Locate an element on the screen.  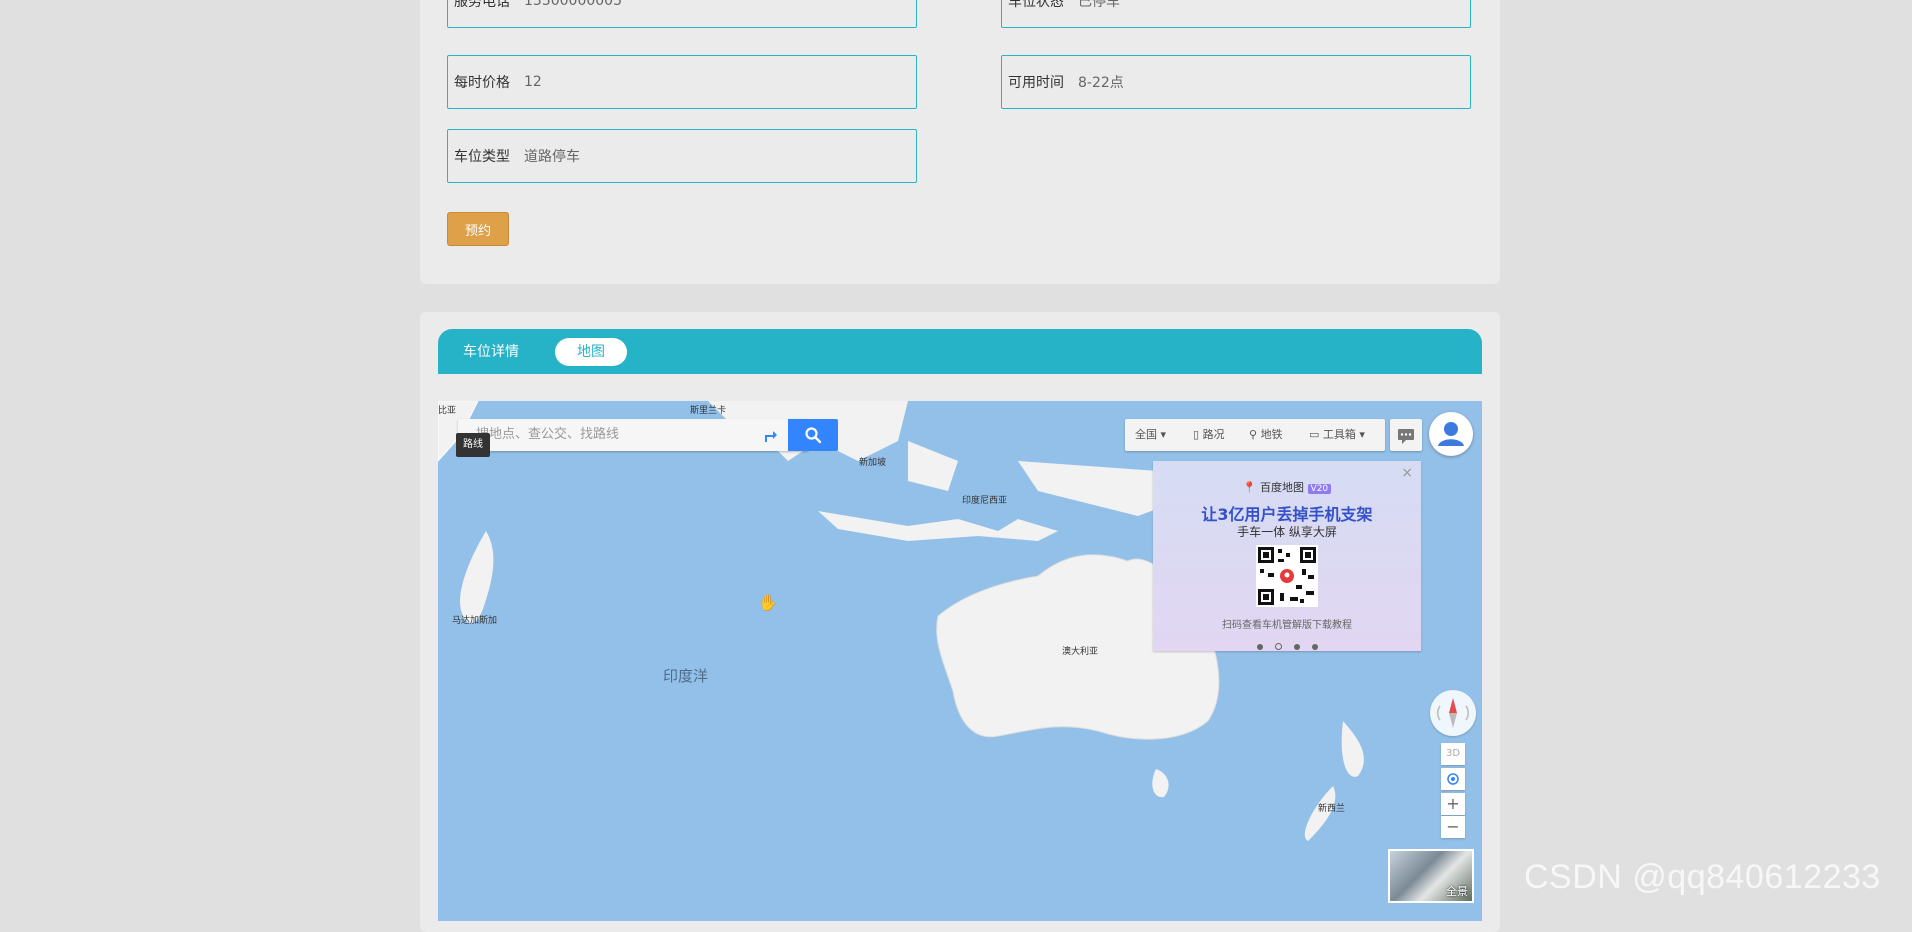
user-avatar is located at coordinates (1451, 434).